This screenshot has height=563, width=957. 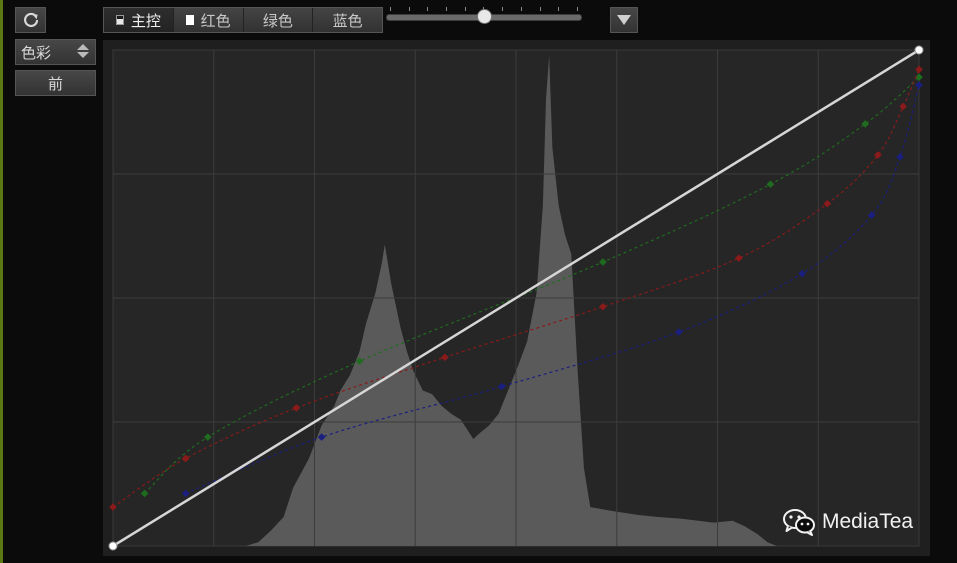 I want to click on before-preview-button: 前, so click(x=55, y=83).